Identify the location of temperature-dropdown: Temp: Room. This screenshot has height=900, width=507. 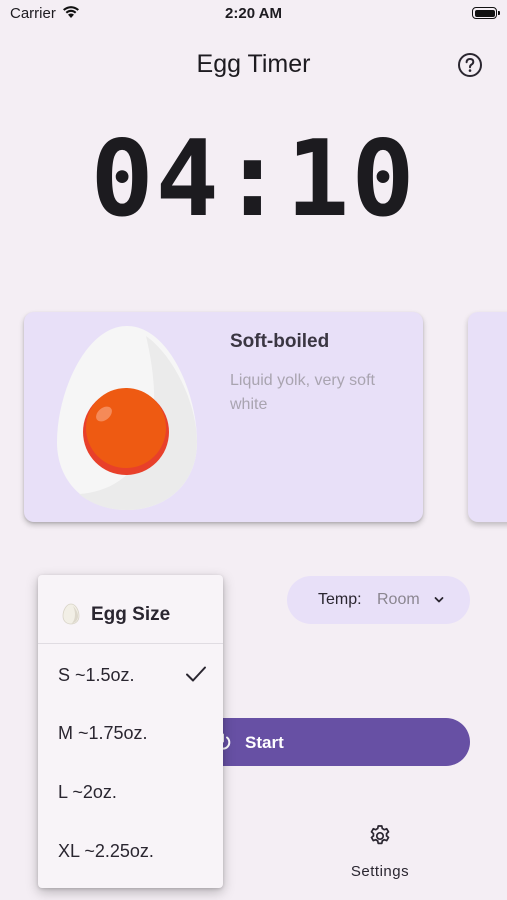
(378, 600).